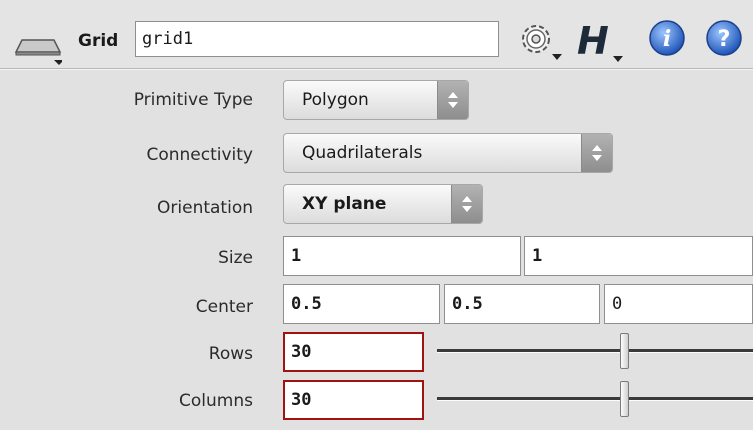 Image resolution: width=753 pixels, height=430 pixels. Describe the element at coordinates (376, 100) in the screenshot. I see `primitive-type-menu: Polygon` at that location.